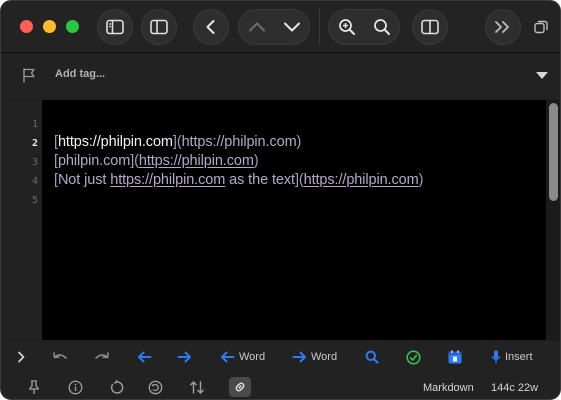 The image size is (561, 400). I want to click on syntax-mode: Markdown, so click(448, 388).